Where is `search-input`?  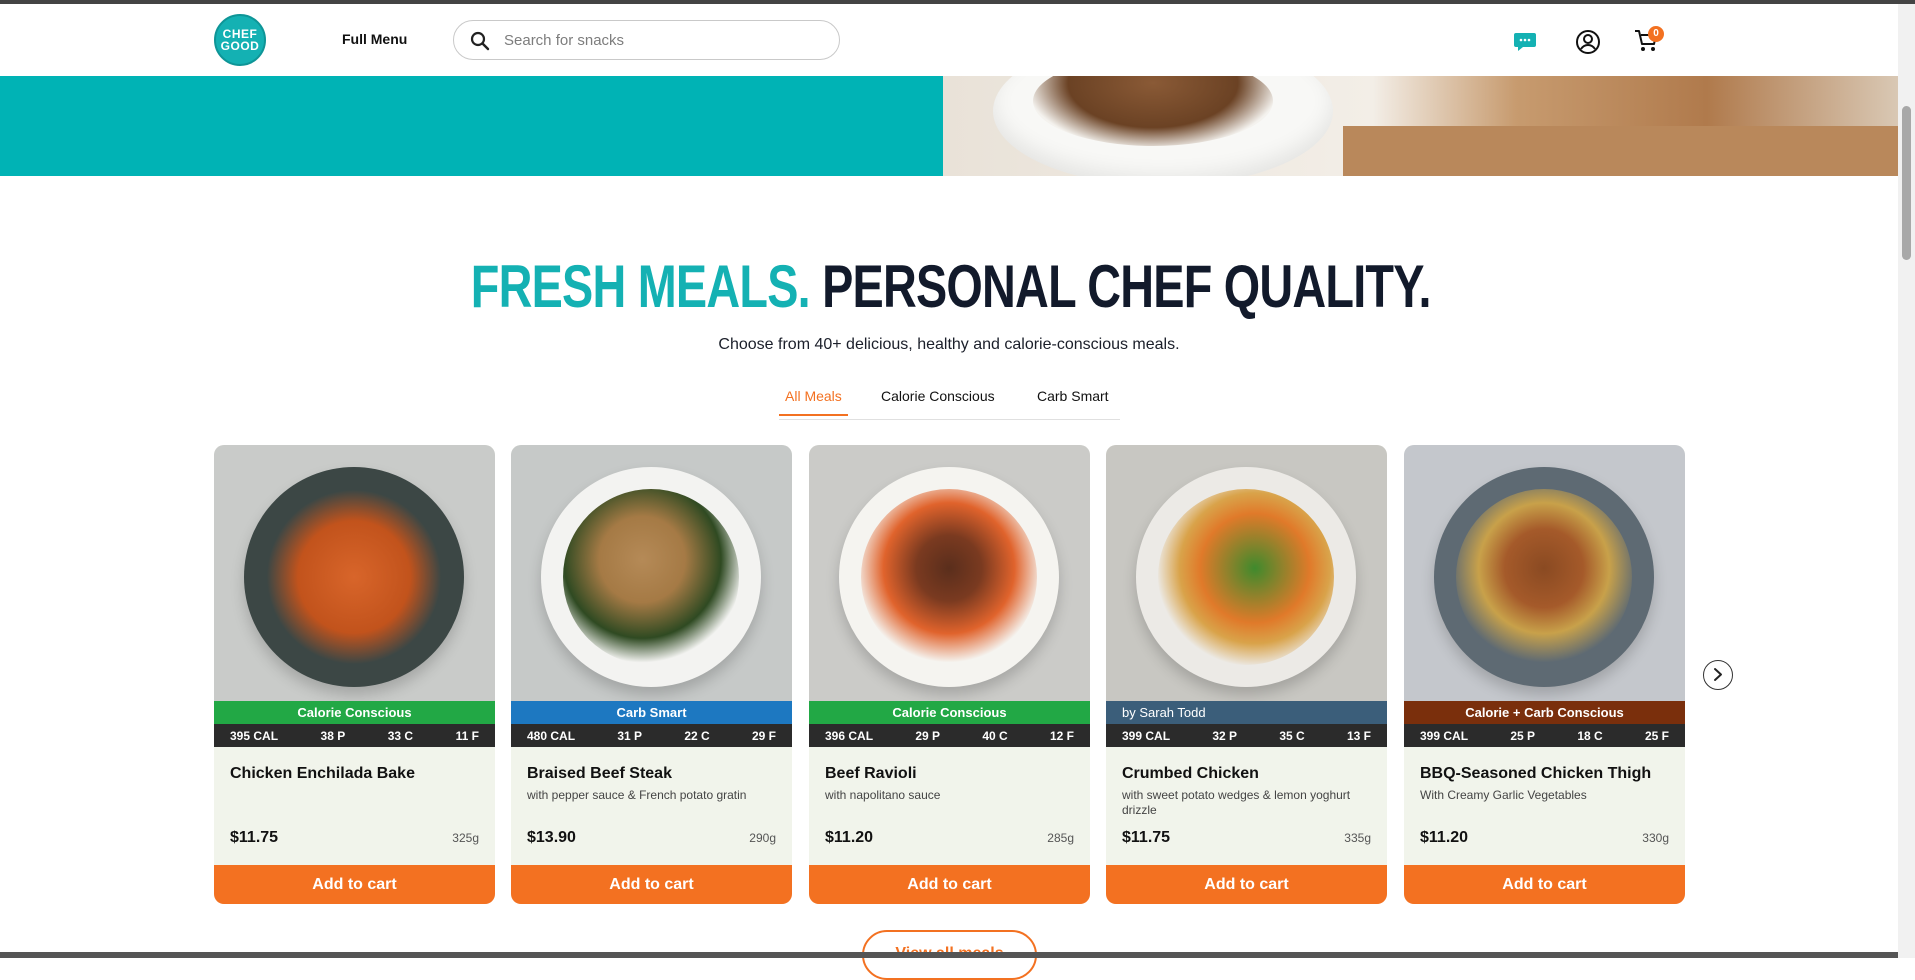 search-input is located at coordinates (664, 40).